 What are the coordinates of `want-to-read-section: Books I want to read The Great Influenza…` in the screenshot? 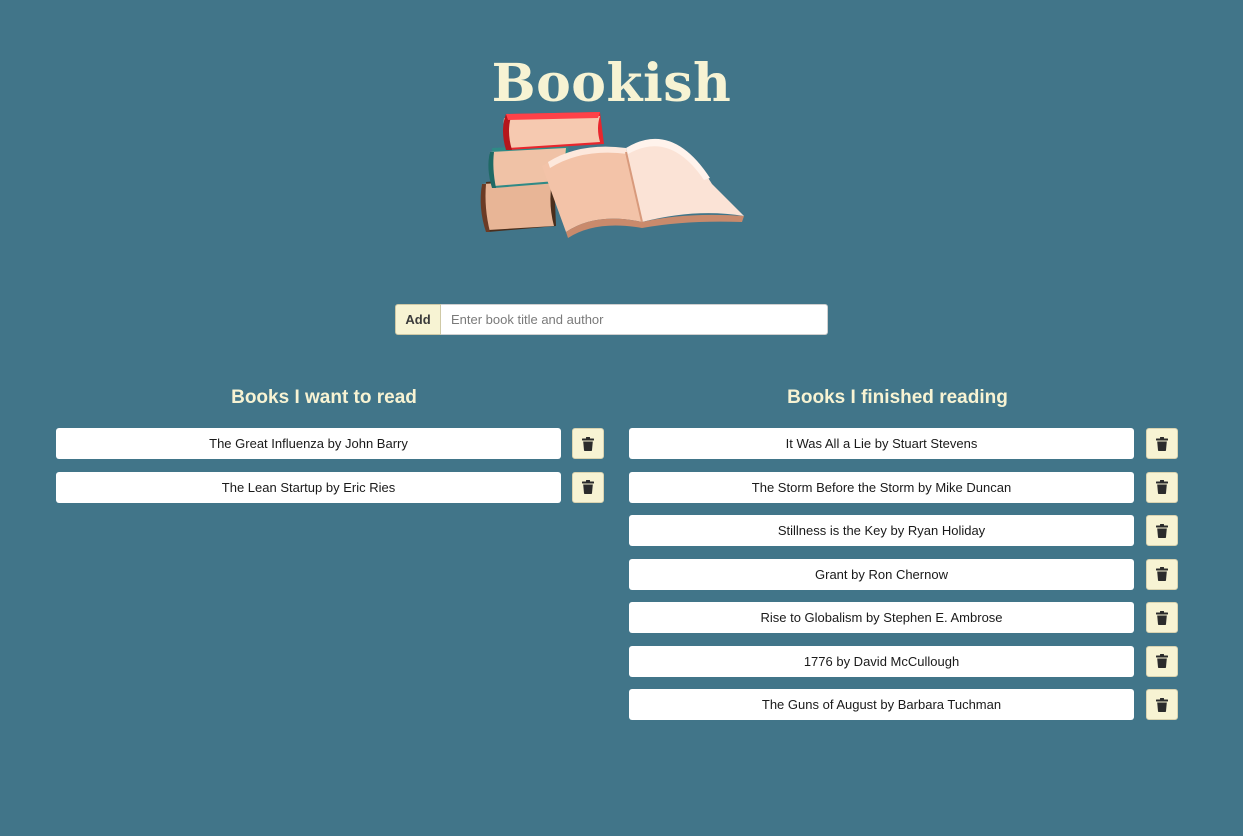 It's located at (330, 449).